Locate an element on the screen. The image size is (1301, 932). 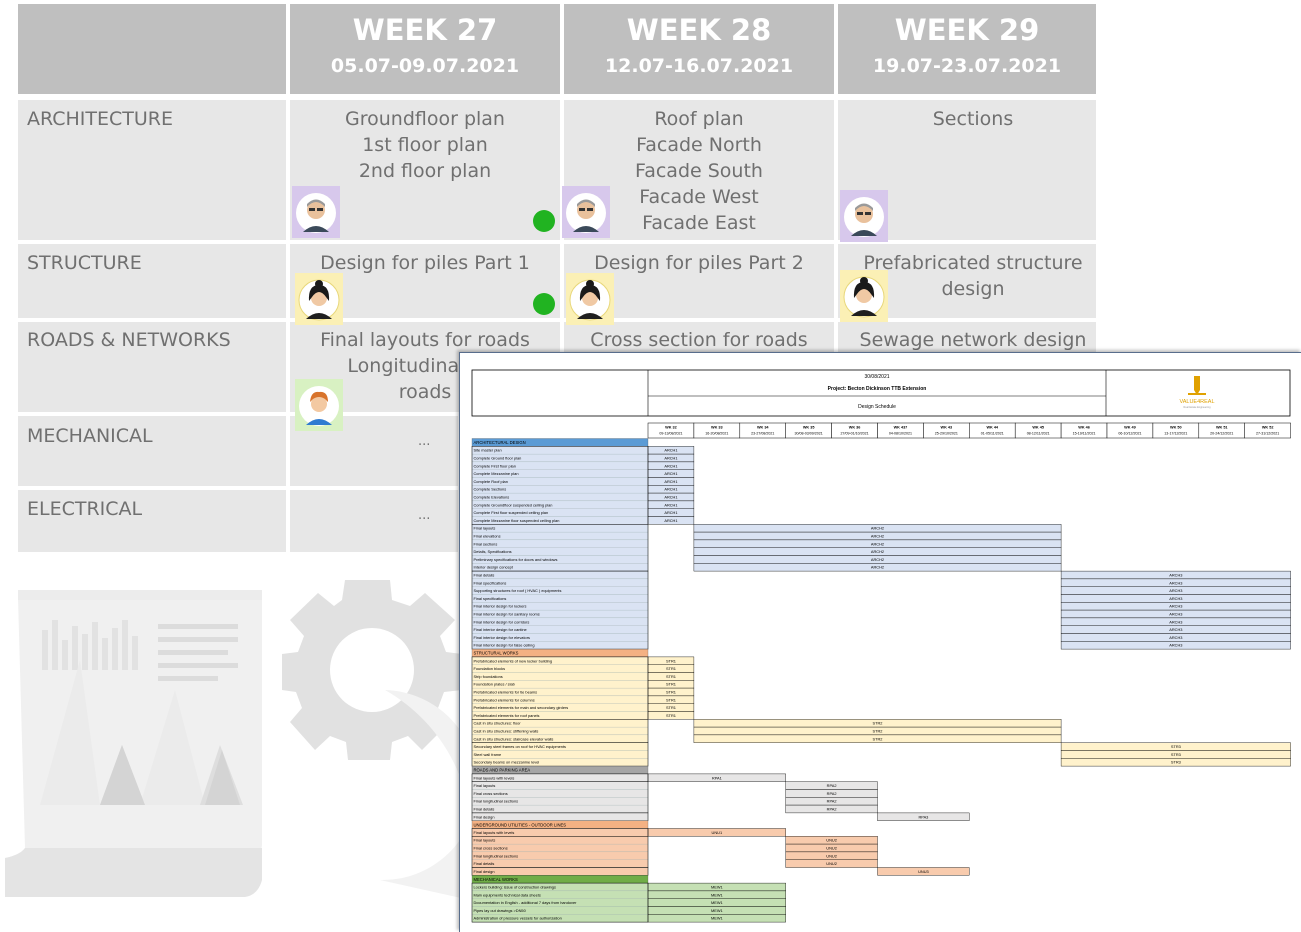
task-item: Groundfloor plan is located at coordinates (425, 119).